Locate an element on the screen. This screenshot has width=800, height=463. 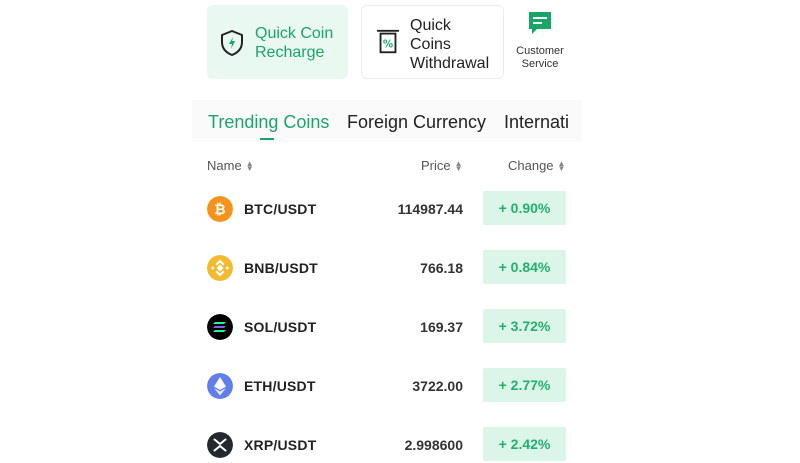
change-badge: + 0.90% is located at coordinates (524, 208).